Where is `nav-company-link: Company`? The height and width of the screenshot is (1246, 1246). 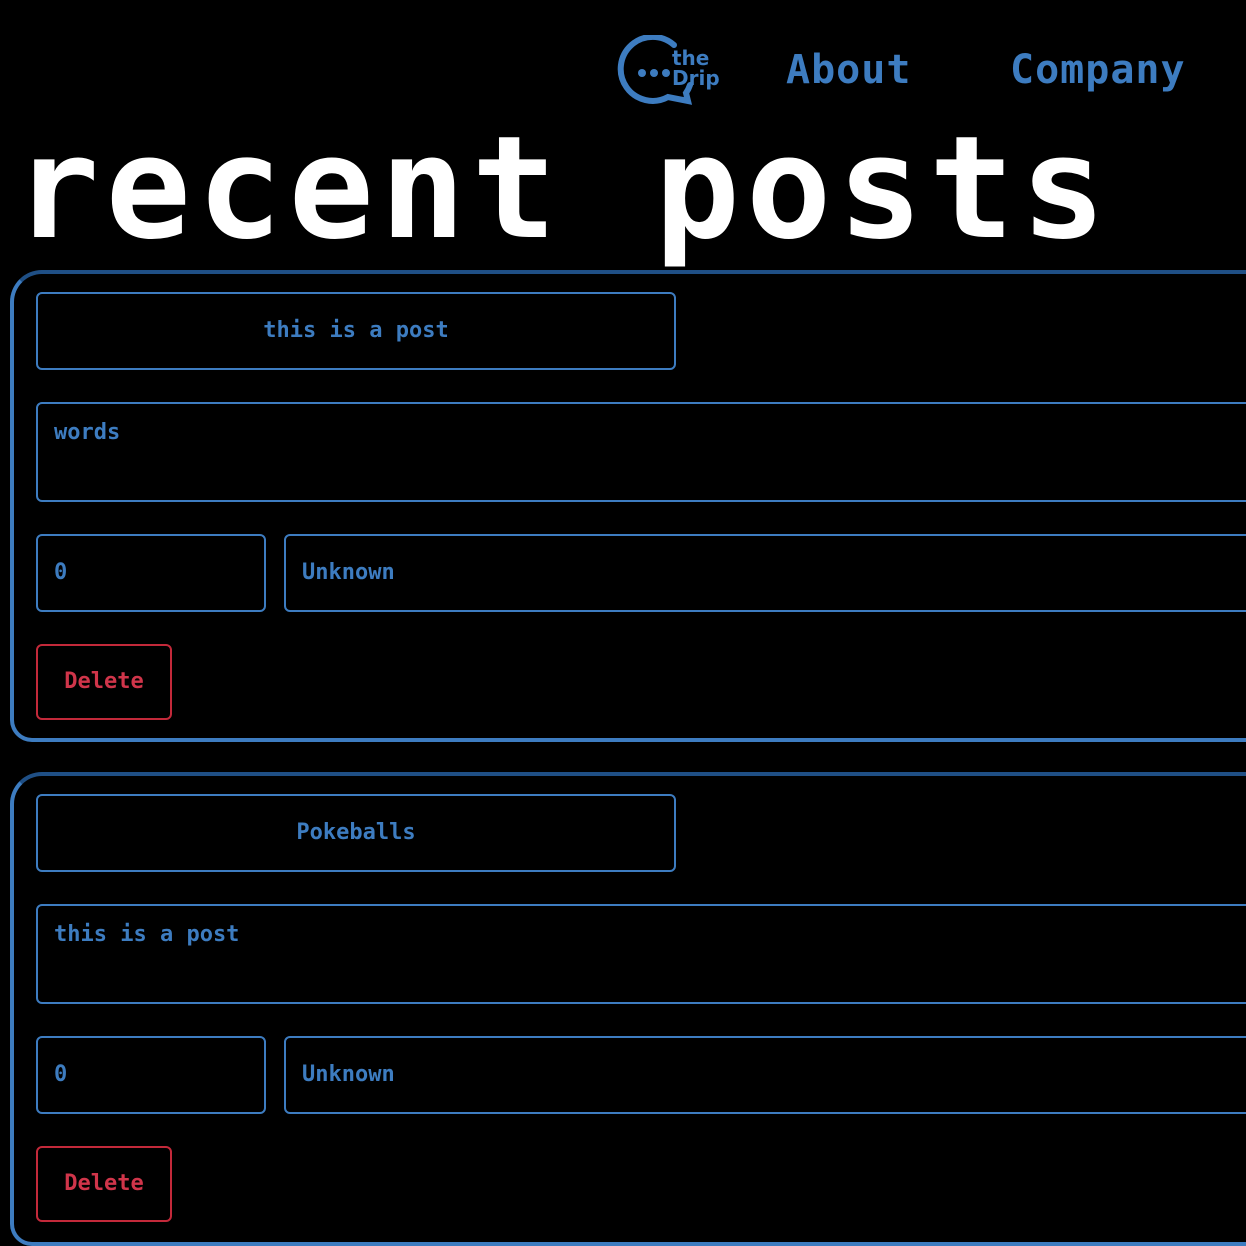
nav-company-link: Company is located at coordinates (1098, 70).